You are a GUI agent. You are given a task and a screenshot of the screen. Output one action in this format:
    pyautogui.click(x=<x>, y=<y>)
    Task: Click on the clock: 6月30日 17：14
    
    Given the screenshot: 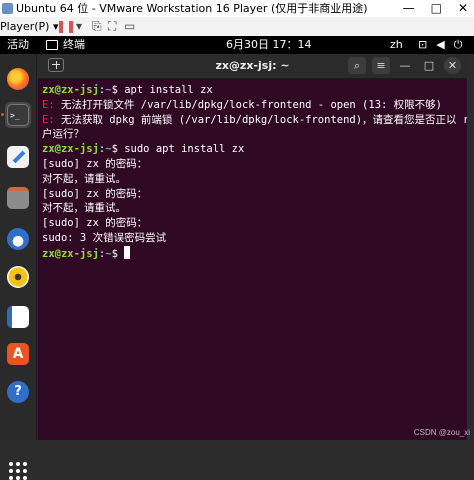 What is the action you would take?
    pyautogui.click(x=269, y=45)
    